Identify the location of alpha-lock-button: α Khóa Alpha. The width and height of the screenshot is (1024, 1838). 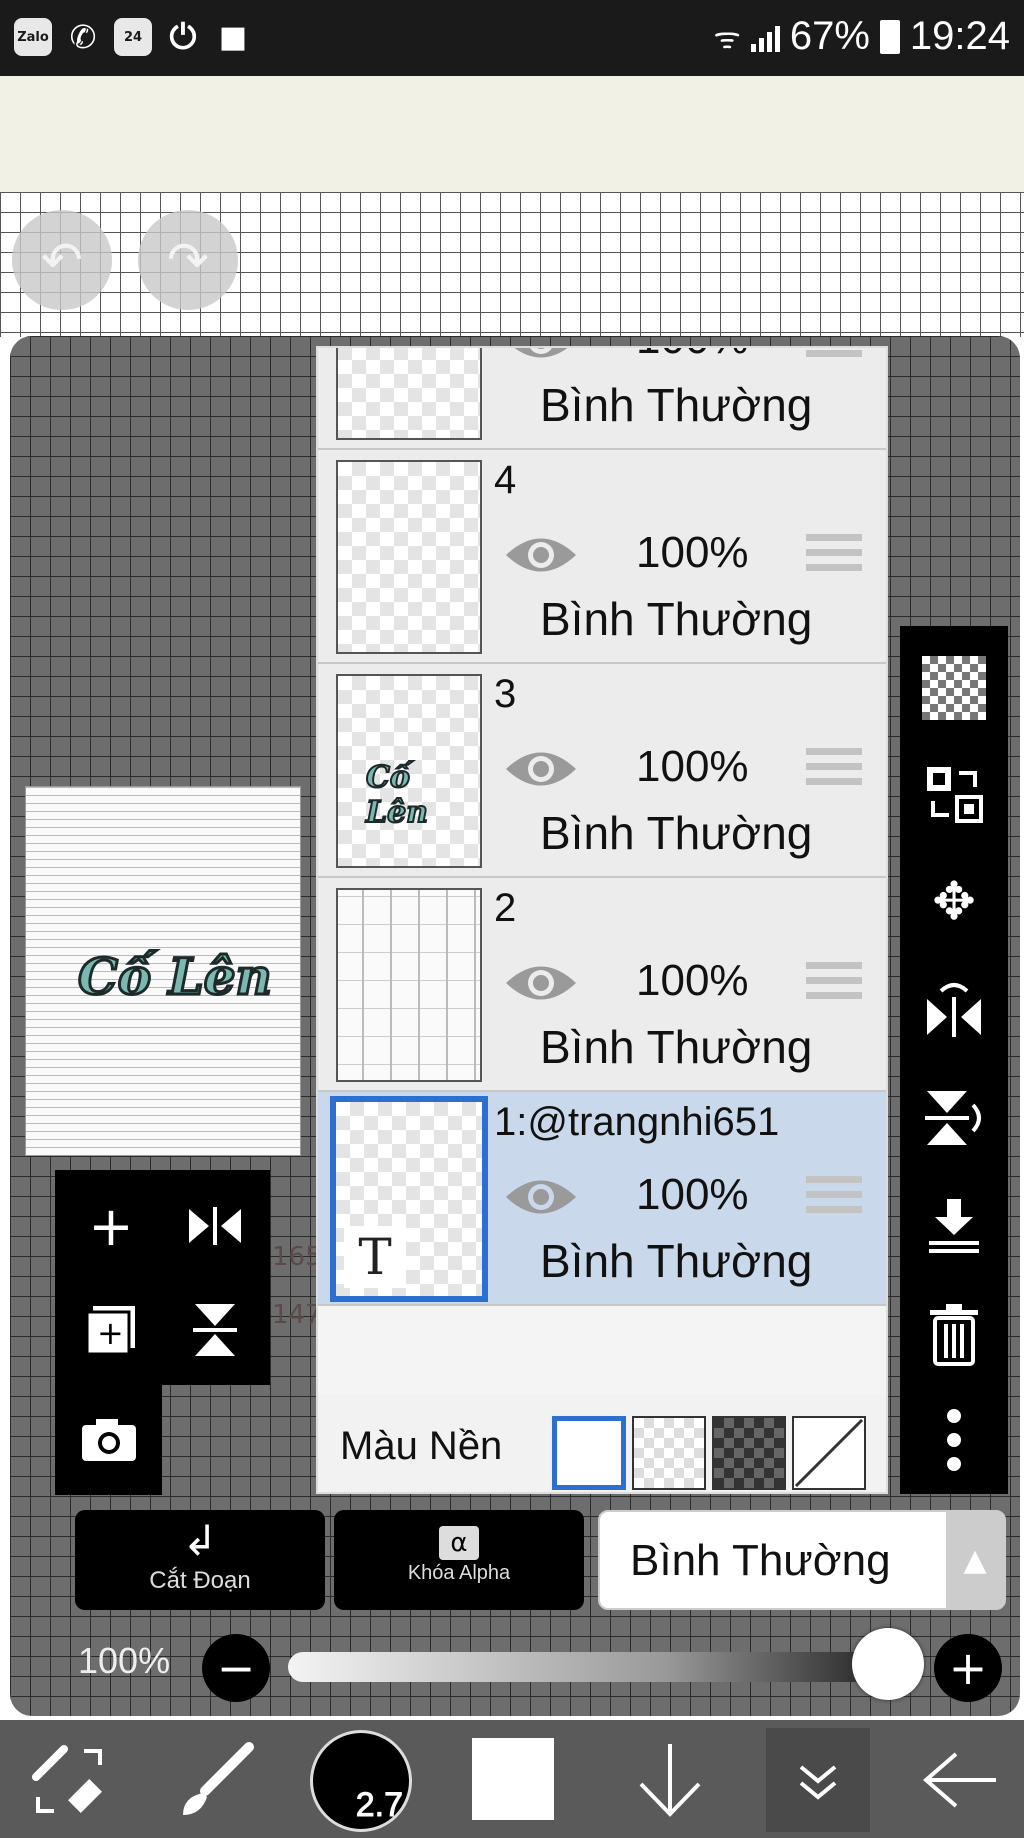
(459, 1560).